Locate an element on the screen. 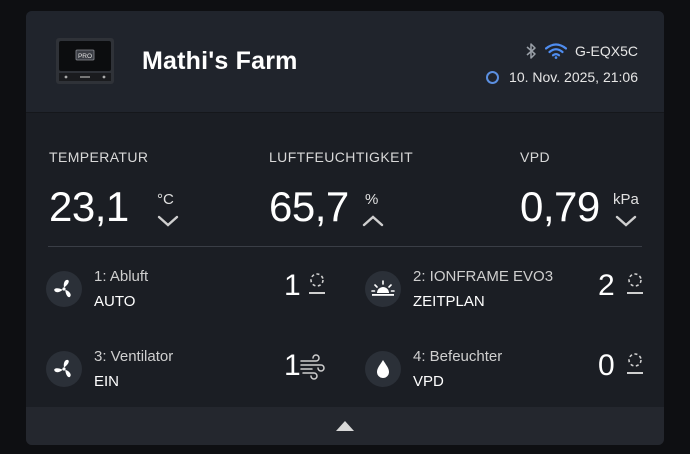 This screenshot has height=454, width=690. channel-name: 4: Befeuchter is located at coordinates (458, 356).